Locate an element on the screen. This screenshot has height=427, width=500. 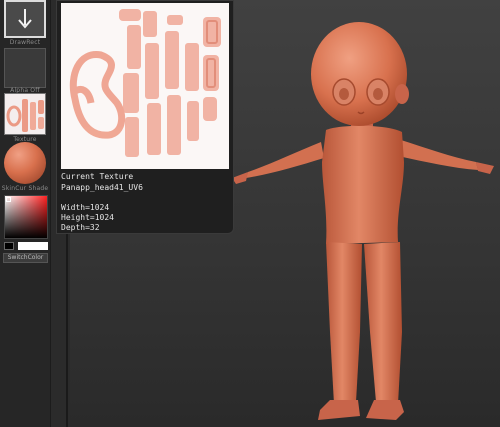
alpha-tile is located at coordinates (25, 68).